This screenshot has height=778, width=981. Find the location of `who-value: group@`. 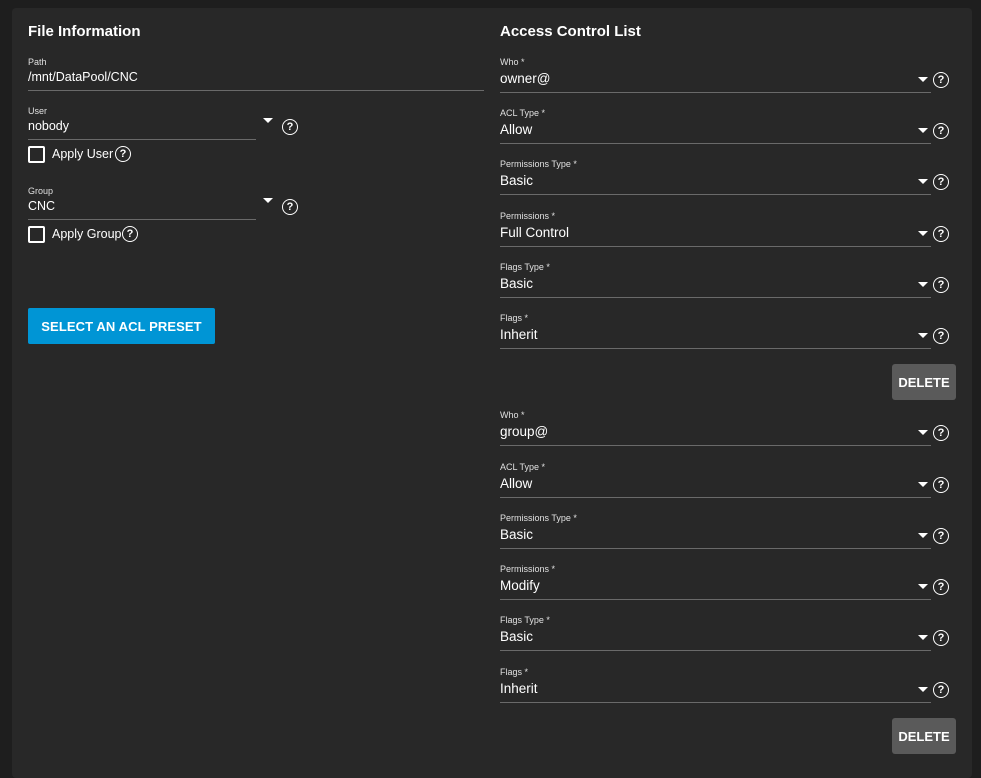

who-value: group@ is located at coordinates (524, 431).